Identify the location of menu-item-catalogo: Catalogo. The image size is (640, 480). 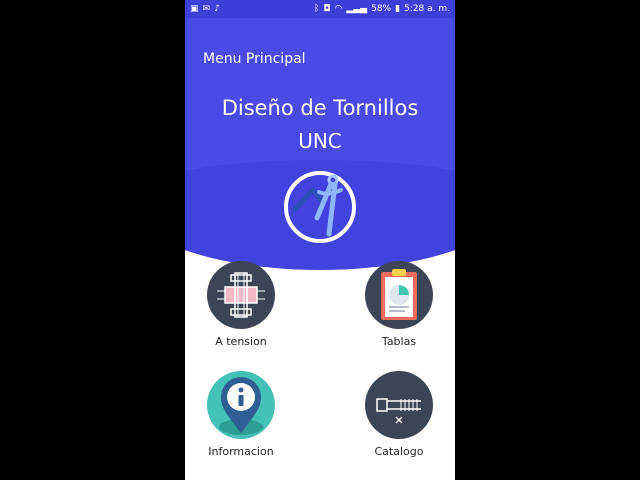
(399, 414).